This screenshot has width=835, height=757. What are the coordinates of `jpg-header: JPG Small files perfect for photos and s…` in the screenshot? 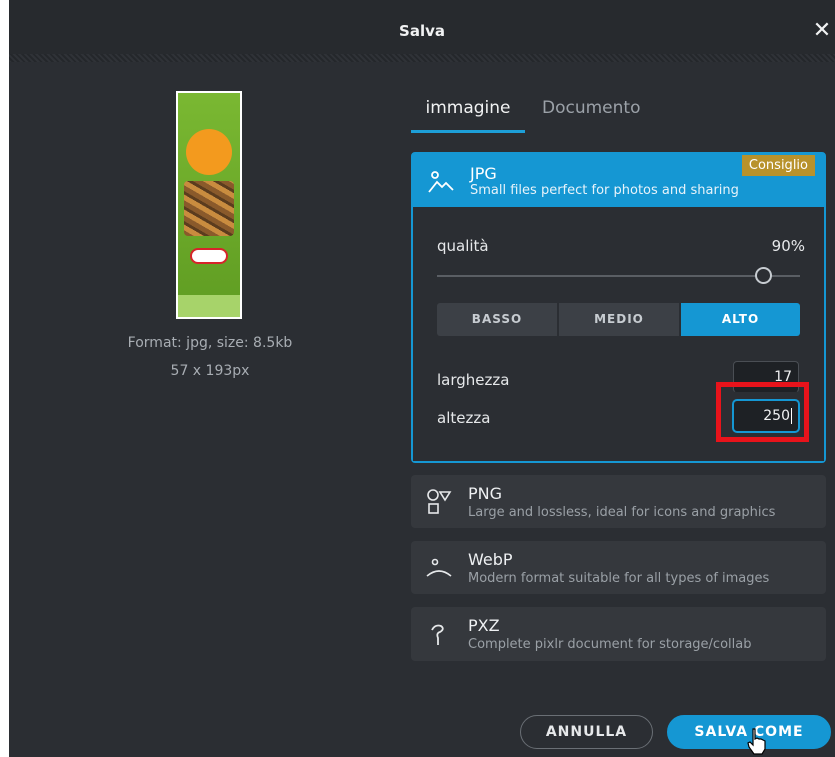 It's located at (618, 180).